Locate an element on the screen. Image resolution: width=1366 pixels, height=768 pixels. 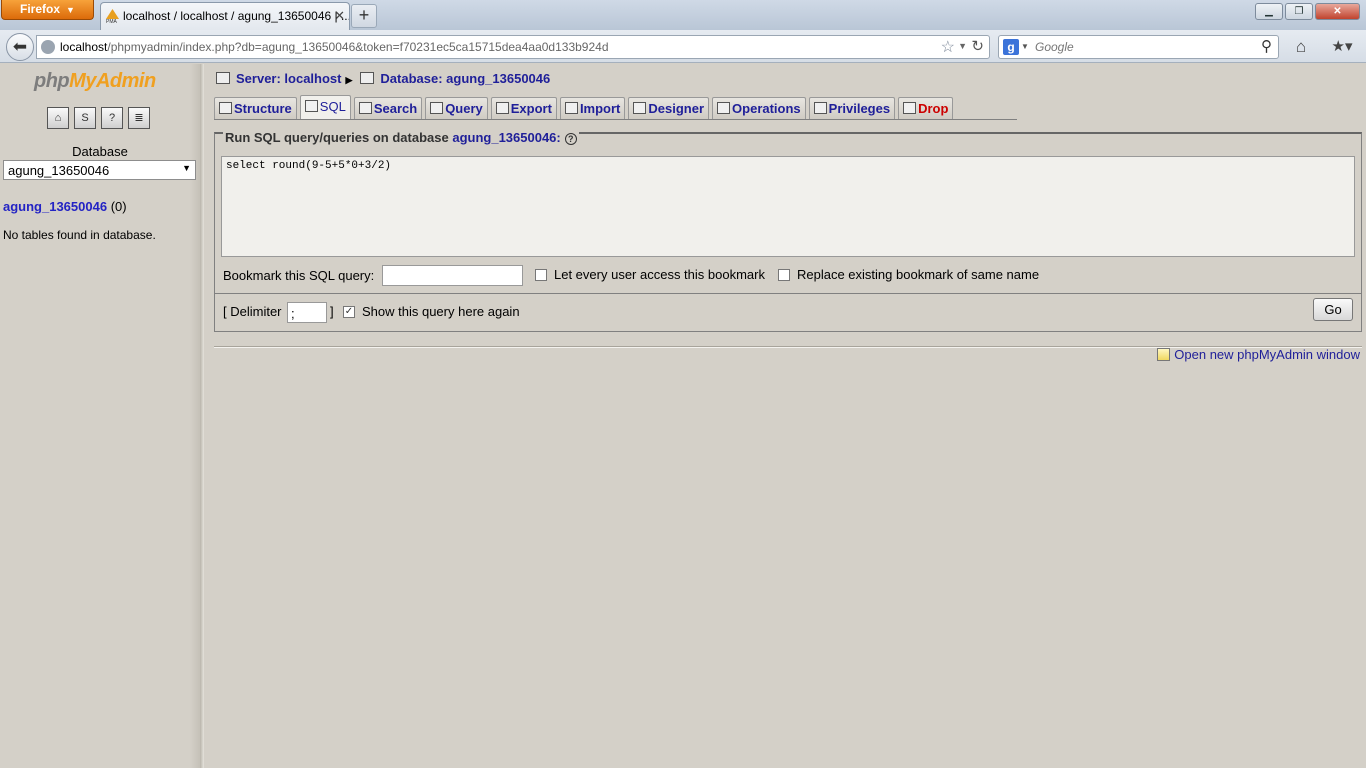
window-controls: ▁ ❐ ✕ is located at coordinates (1307, 12).